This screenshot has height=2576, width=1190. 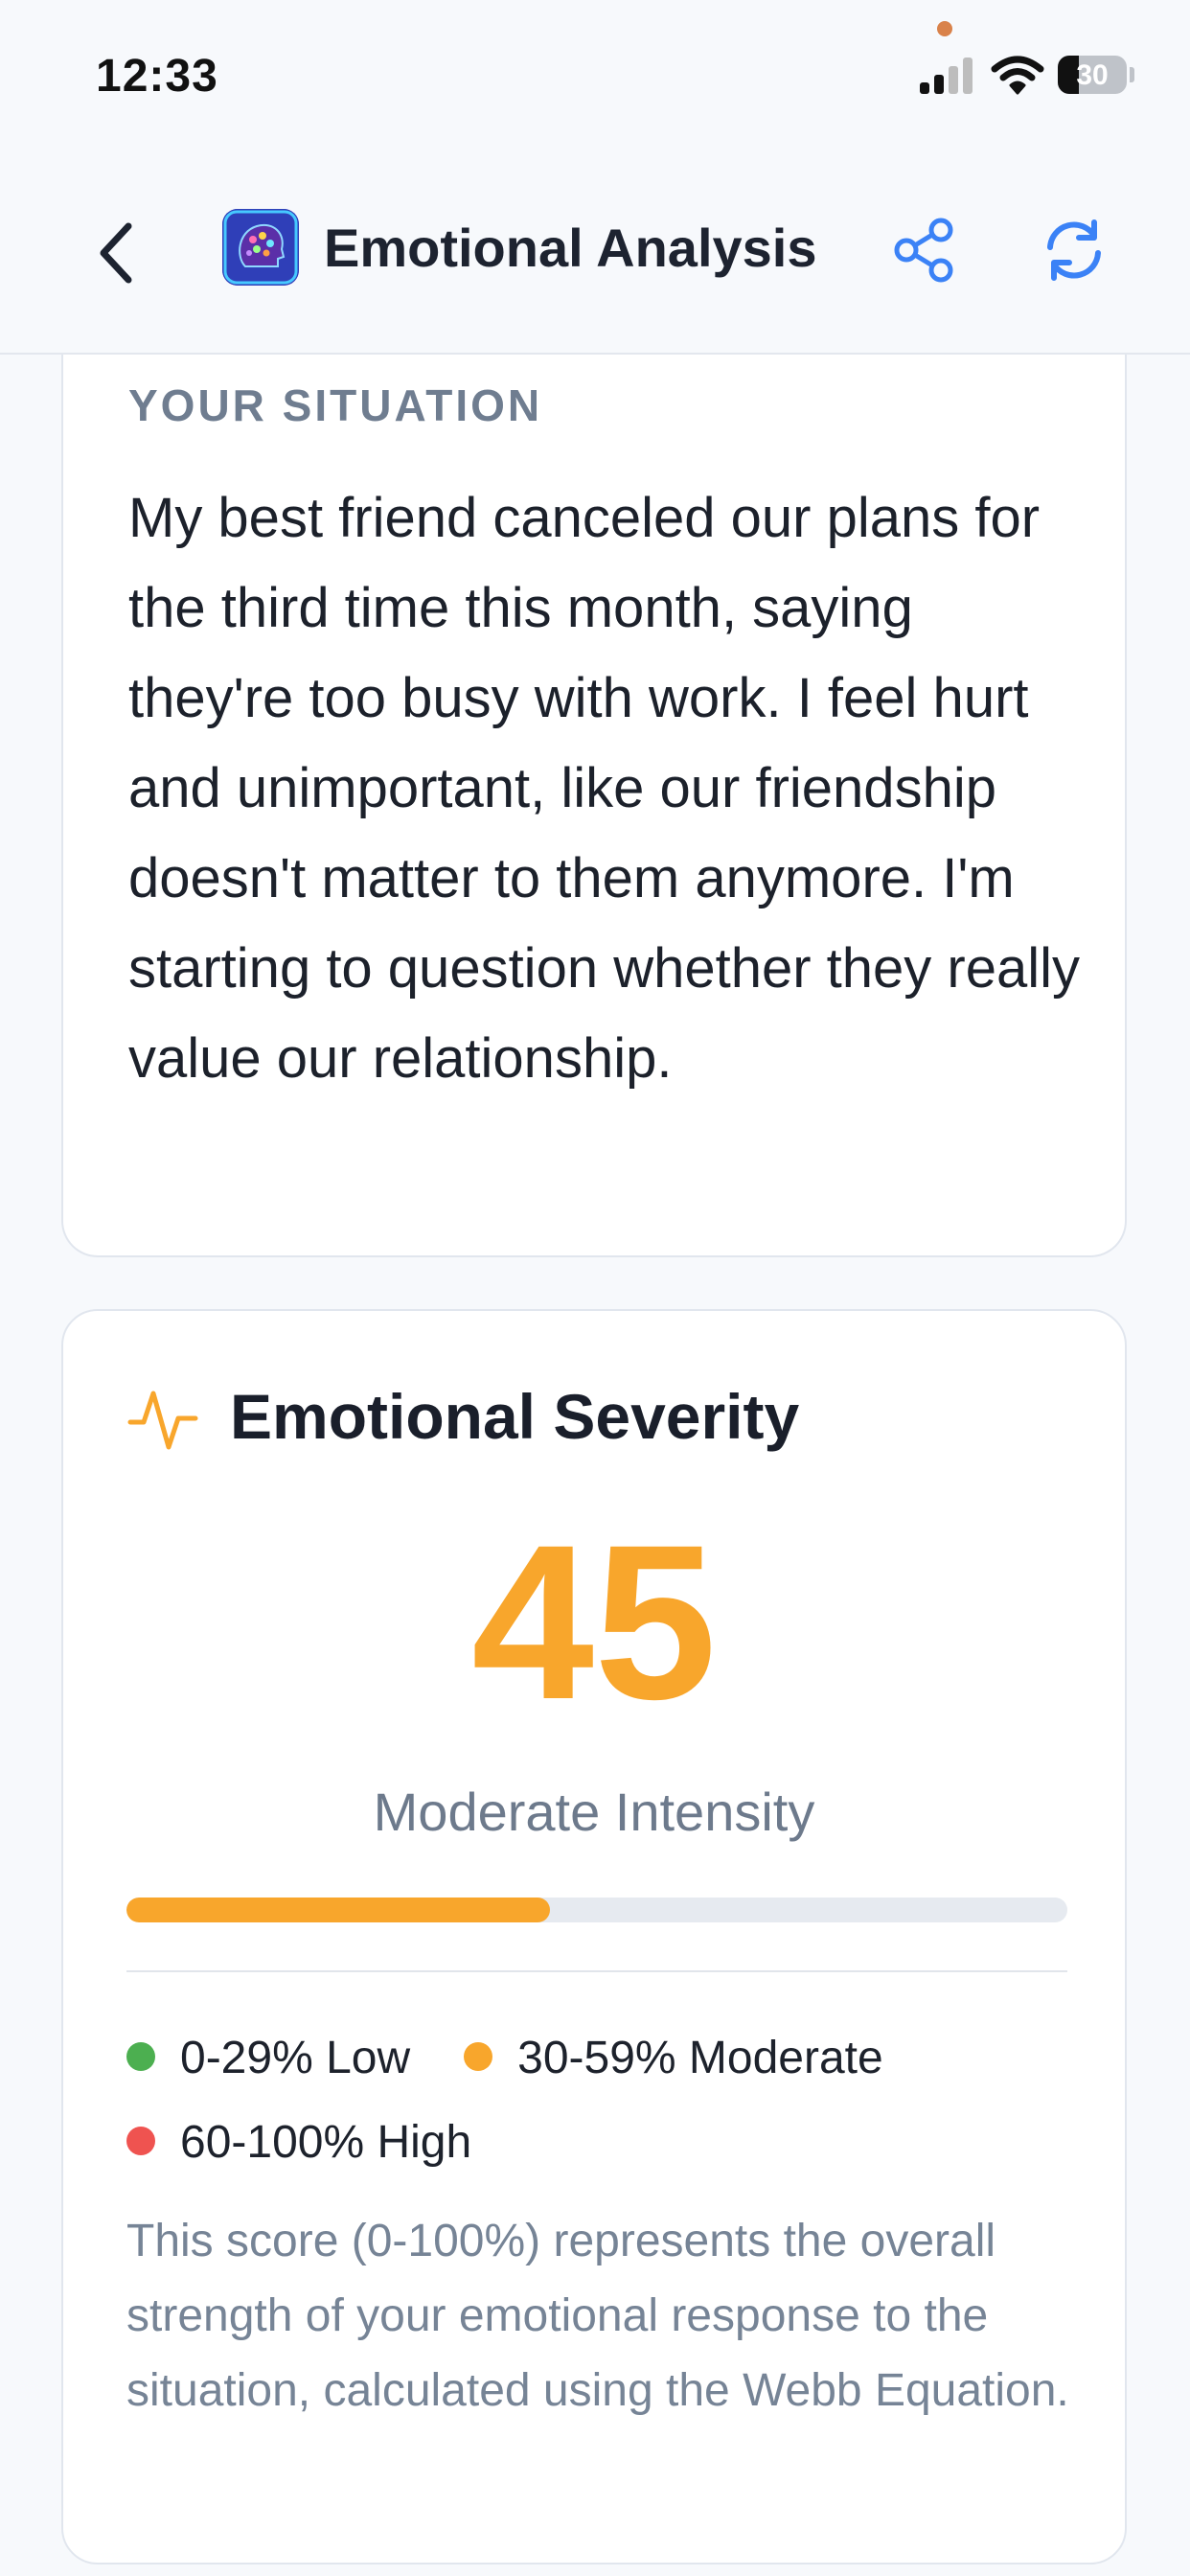 I want to click on privacy-indicator-dot, so click(x=945, y=28).